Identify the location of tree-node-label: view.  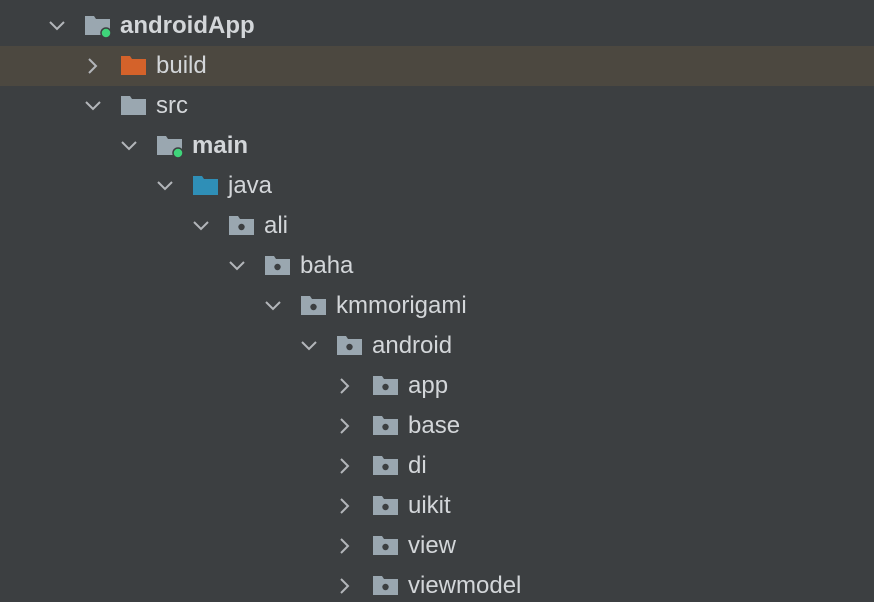
(432, 545).